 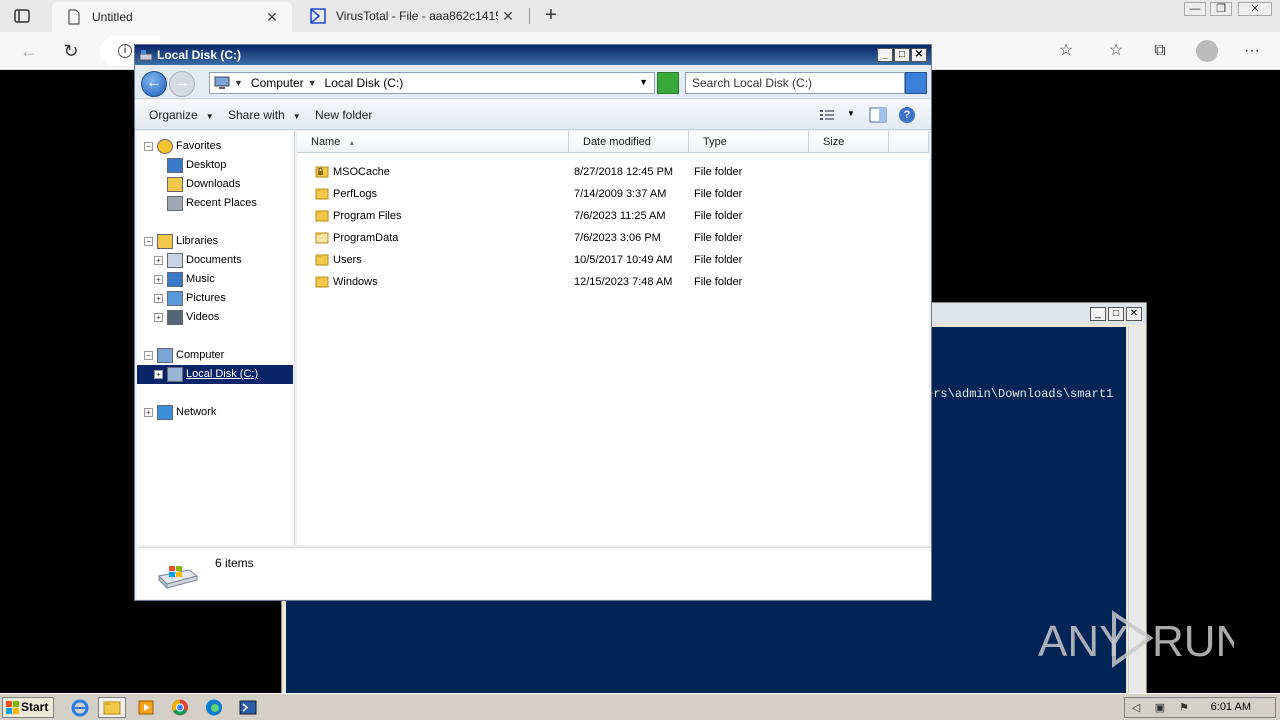 What do you see at coordinates (624, 172) in the screenshot?
I see `file-date: 8/27/2018 12:45 PM` at bounding box center [624, 172].